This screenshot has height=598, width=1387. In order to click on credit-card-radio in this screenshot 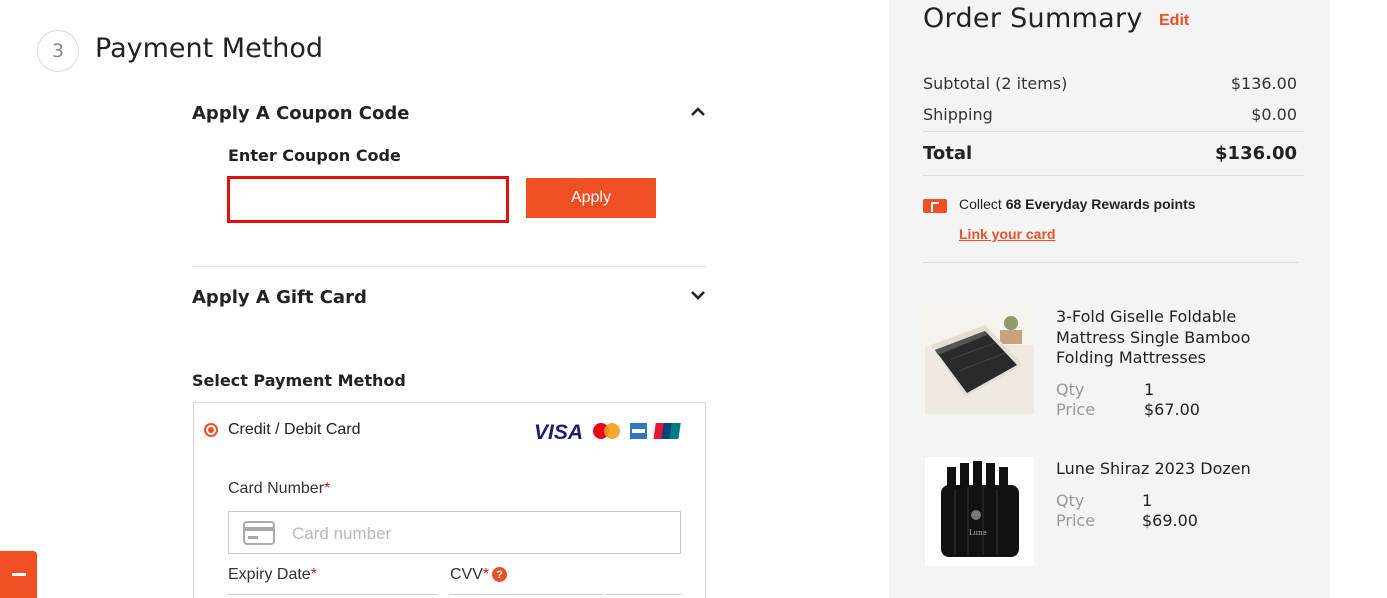, I will do `click(211, 430)`.